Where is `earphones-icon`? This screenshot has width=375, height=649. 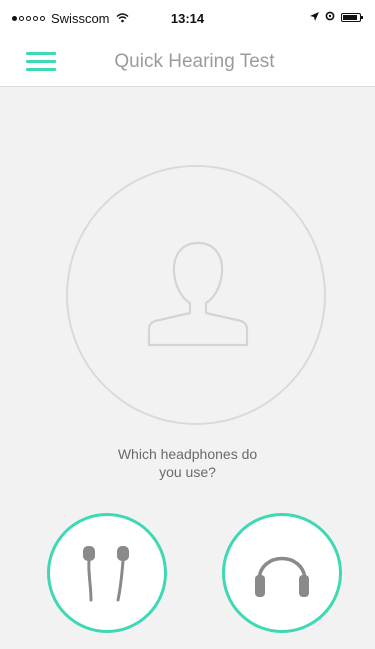
earphones-icon is located at coordinates (106, 574).